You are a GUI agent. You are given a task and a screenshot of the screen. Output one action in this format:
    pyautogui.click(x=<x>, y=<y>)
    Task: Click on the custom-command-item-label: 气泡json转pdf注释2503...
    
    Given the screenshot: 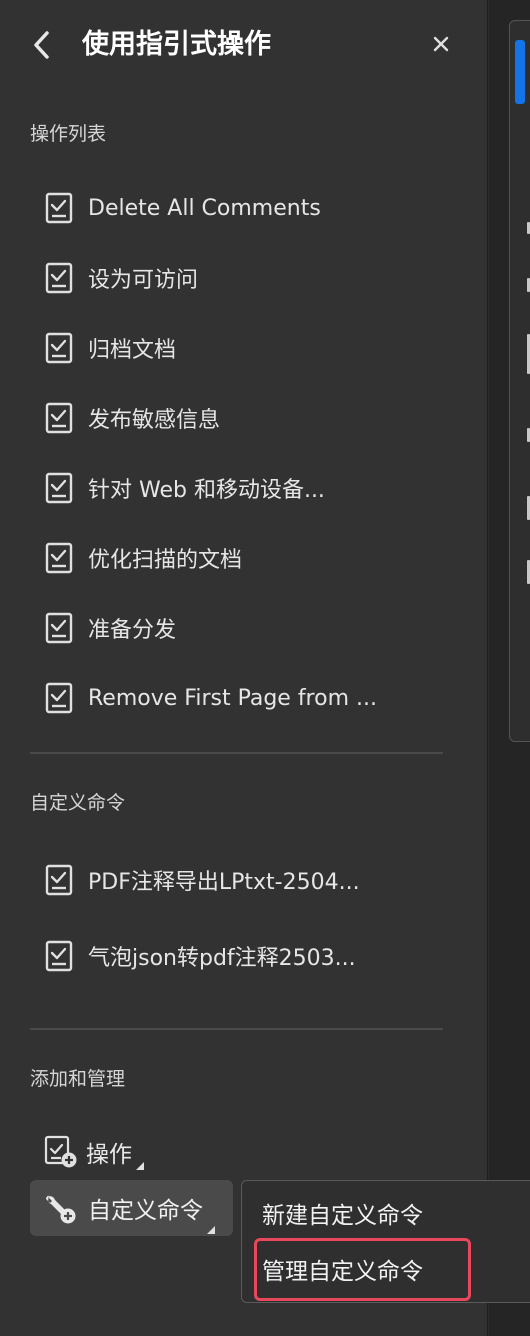 What is the action you would take?
    pyautogui.click(x=222, y=958)
    